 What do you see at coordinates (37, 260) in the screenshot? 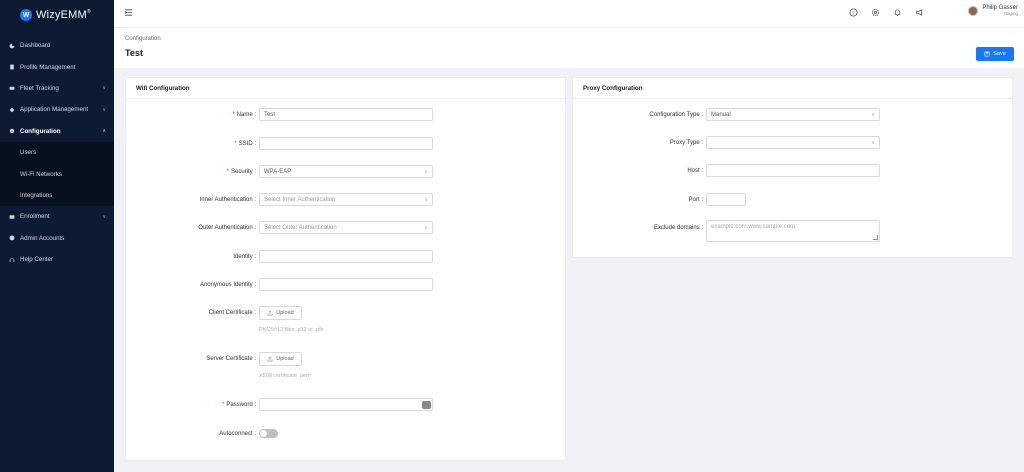
I see `sidebar-item-label: Help Center` at bounding box center [37, 260].